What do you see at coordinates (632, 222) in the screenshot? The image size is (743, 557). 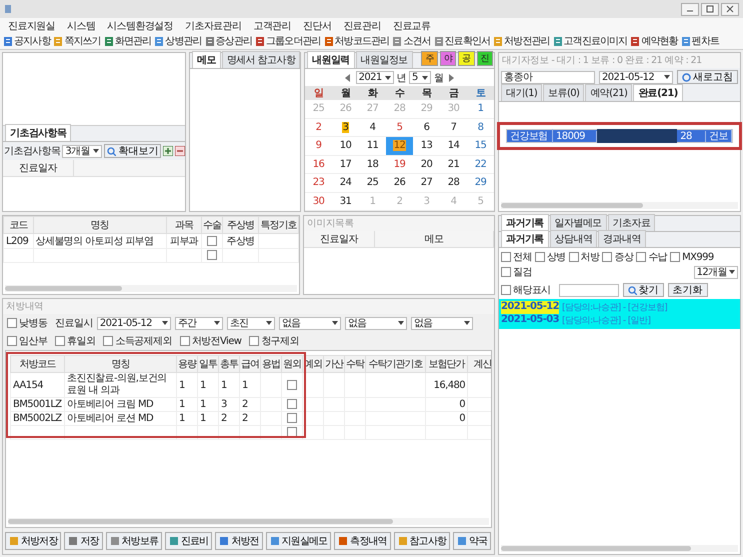 I see `tab: 기초자료` at bounding box center [632, 222].